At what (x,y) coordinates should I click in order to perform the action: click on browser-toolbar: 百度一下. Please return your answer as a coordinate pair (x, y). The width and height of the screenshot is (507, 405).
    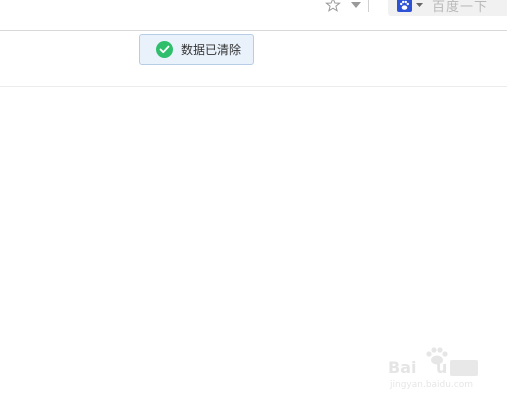
    Looking at the image, I should click on (253, 15).